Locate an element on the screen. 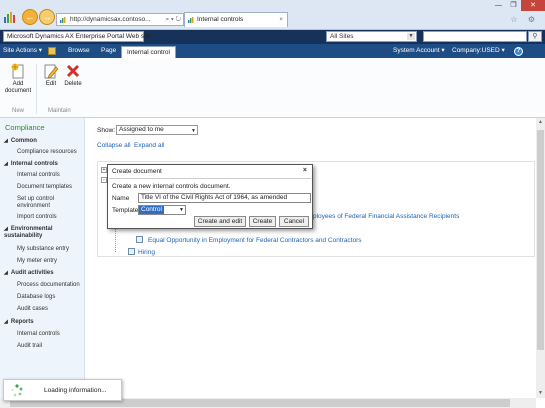  ql-section-internal-controls: ◢ Internal controls is located at coordinates (44, 164).